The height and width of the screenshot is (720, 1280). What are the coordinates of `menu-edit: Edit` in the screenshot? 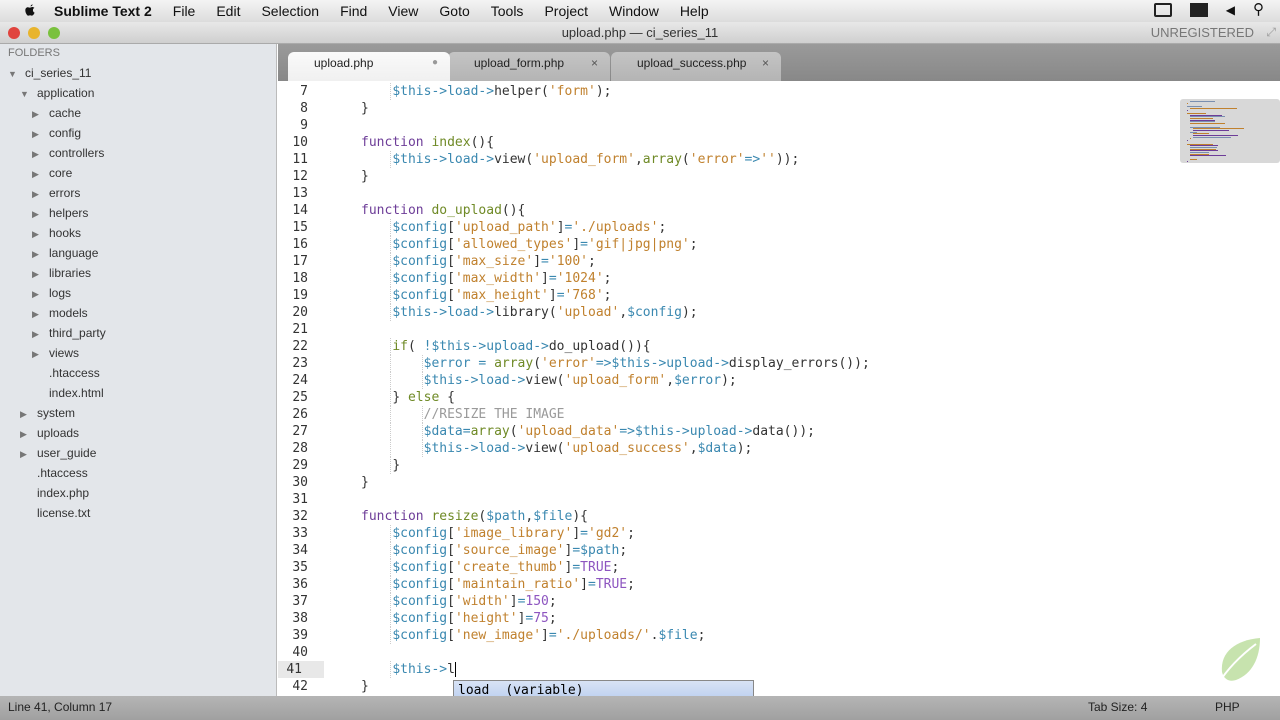 It's located at (228, 11).